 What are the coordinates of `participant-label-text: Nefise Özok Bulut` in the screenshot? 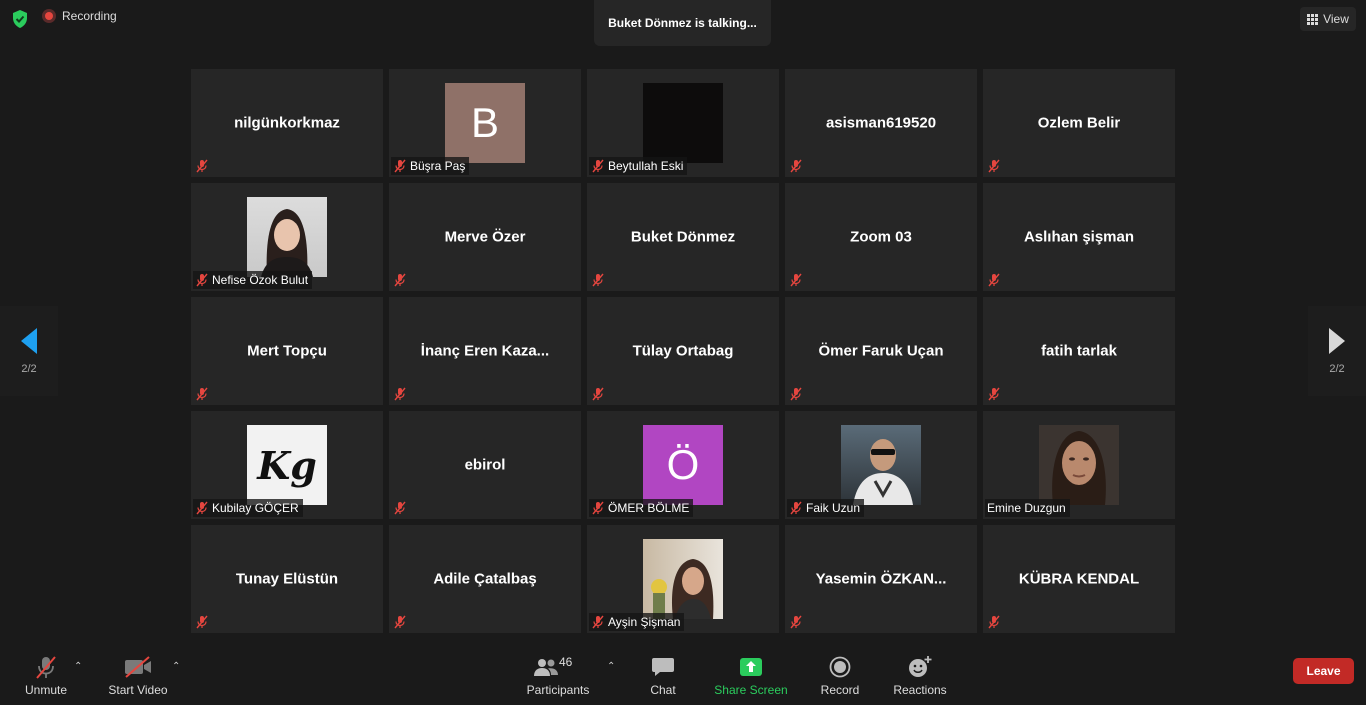 It's located at (260, 280).